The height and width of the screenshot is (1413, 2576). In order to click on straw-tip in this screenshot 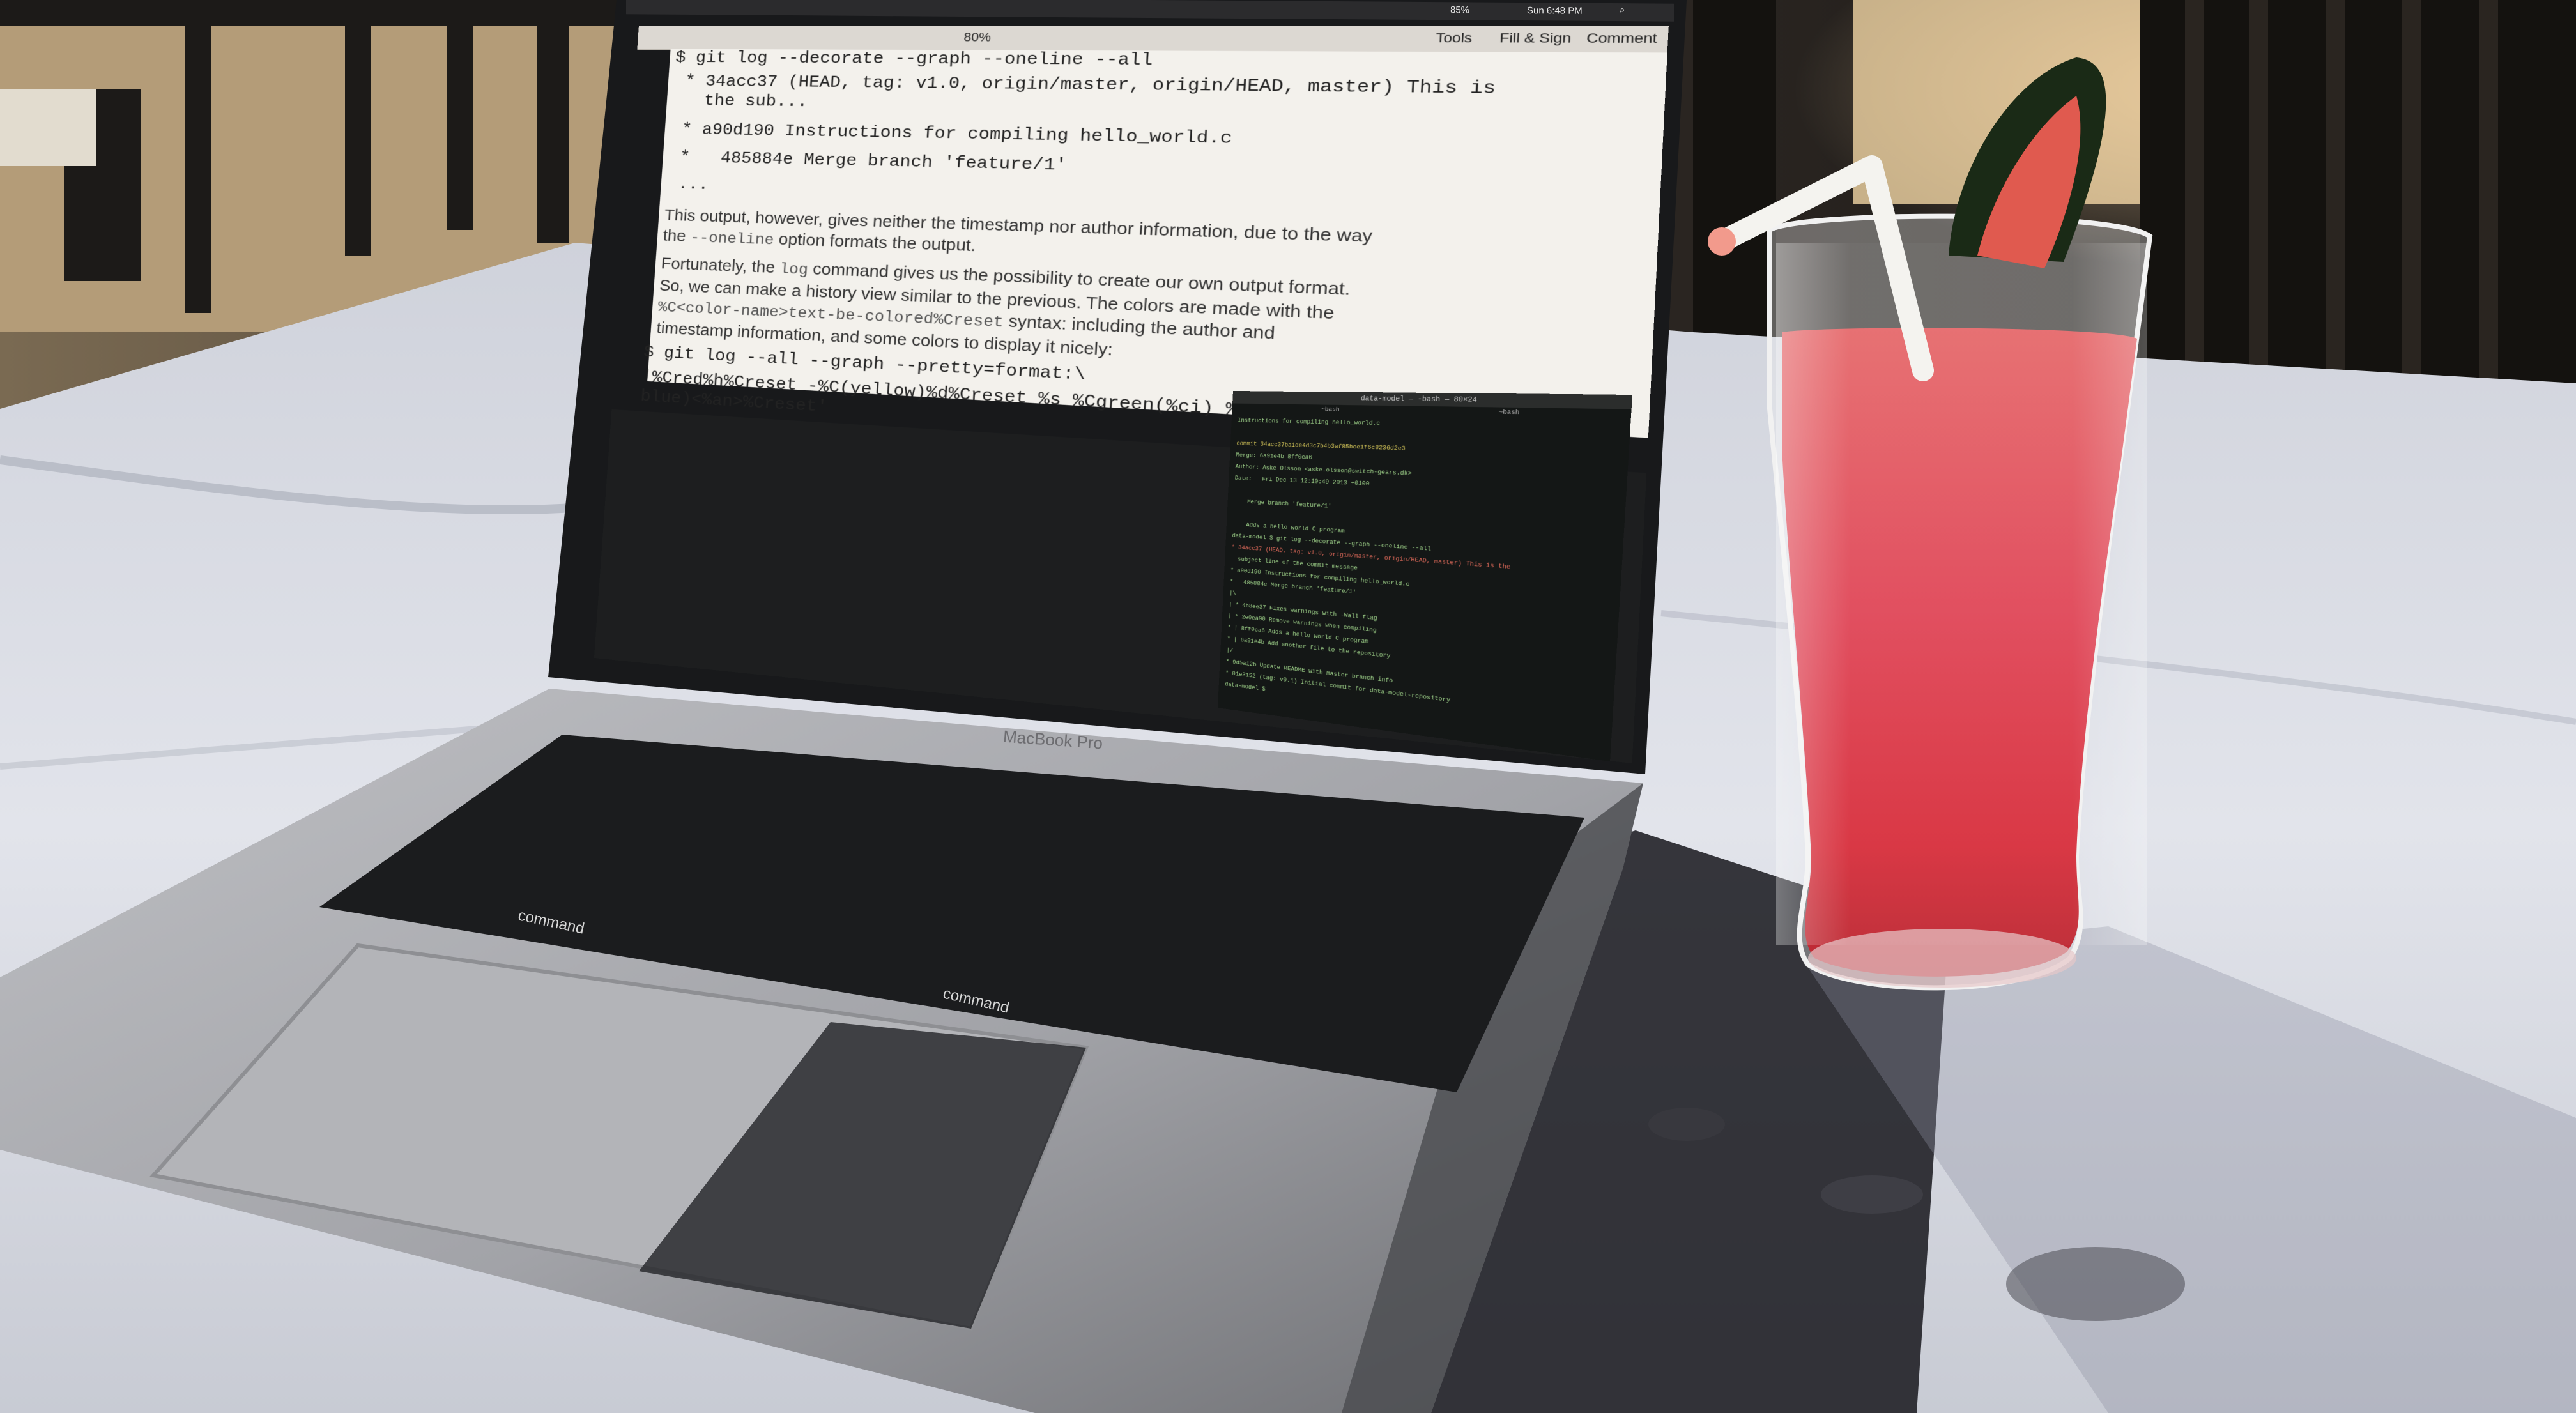, I will do `click(1722, 241)`.